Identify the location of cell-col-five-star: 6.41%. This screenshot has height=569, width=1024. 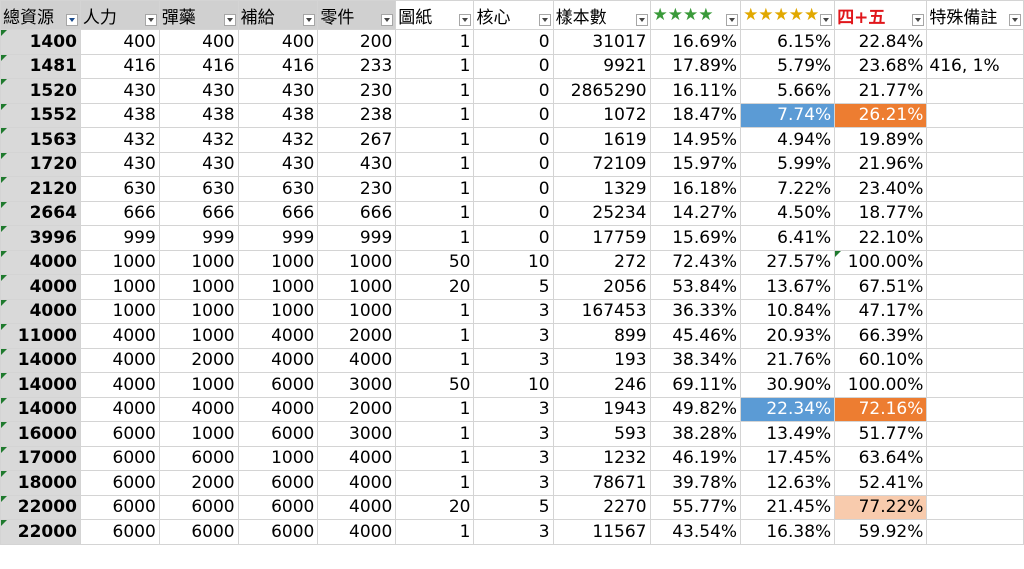
(788, 238).